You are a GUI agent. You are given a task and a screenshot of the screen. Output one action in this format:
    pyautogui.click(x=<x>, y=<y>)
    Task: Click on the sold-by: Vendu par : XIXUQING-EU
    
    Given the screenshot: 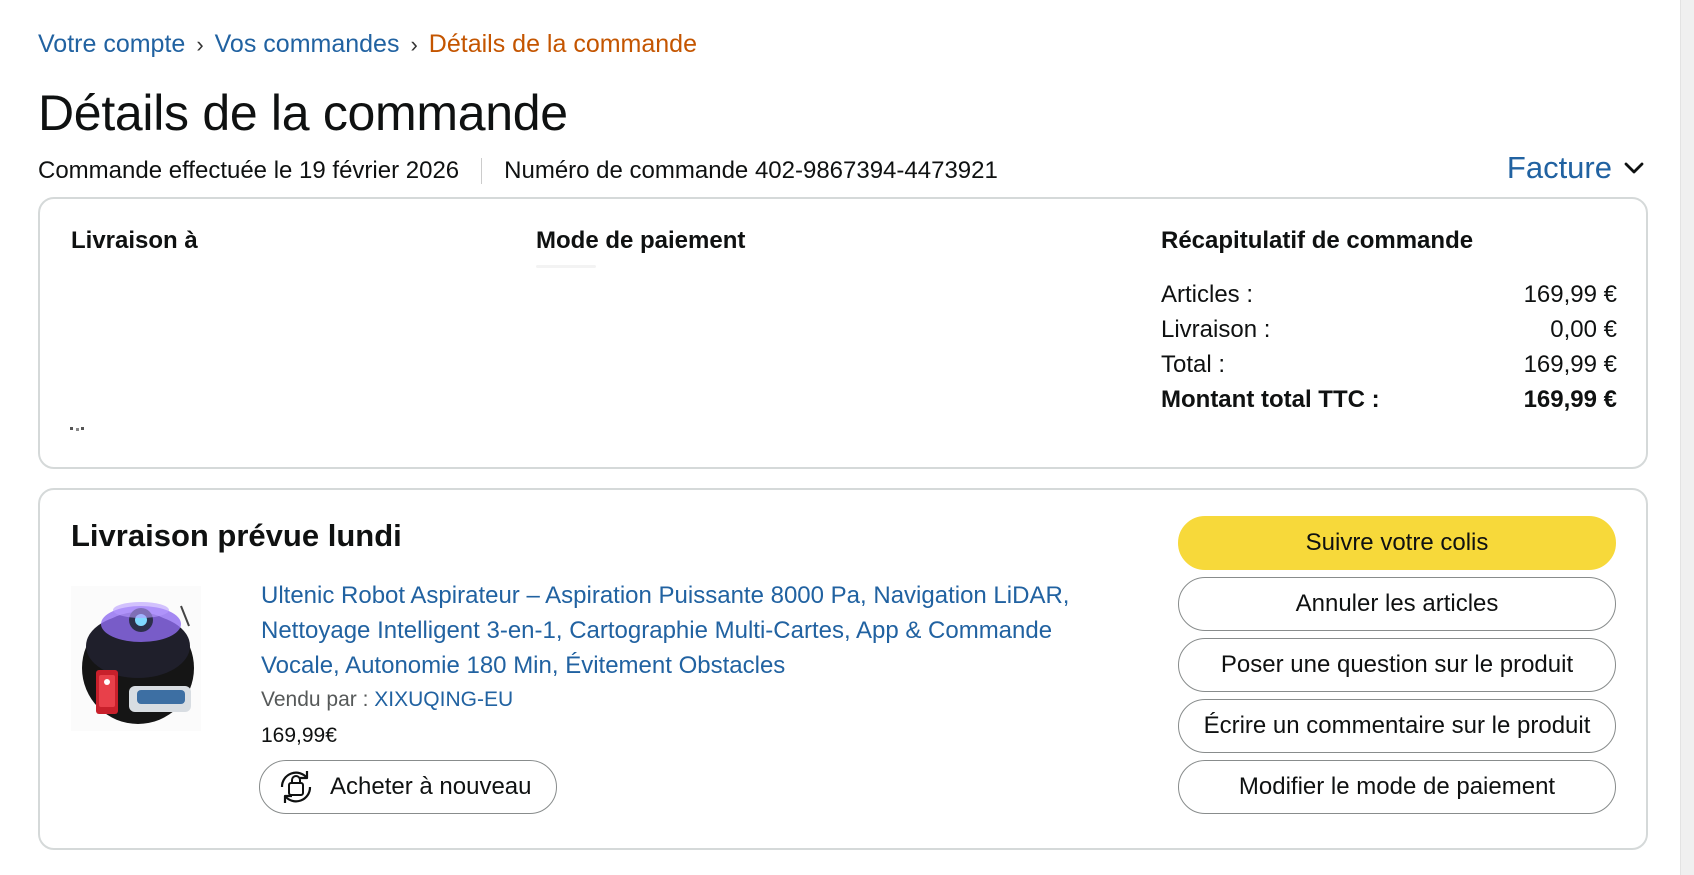 What is the action you would take?
    pyautogui.click(x=387, y=700)
    